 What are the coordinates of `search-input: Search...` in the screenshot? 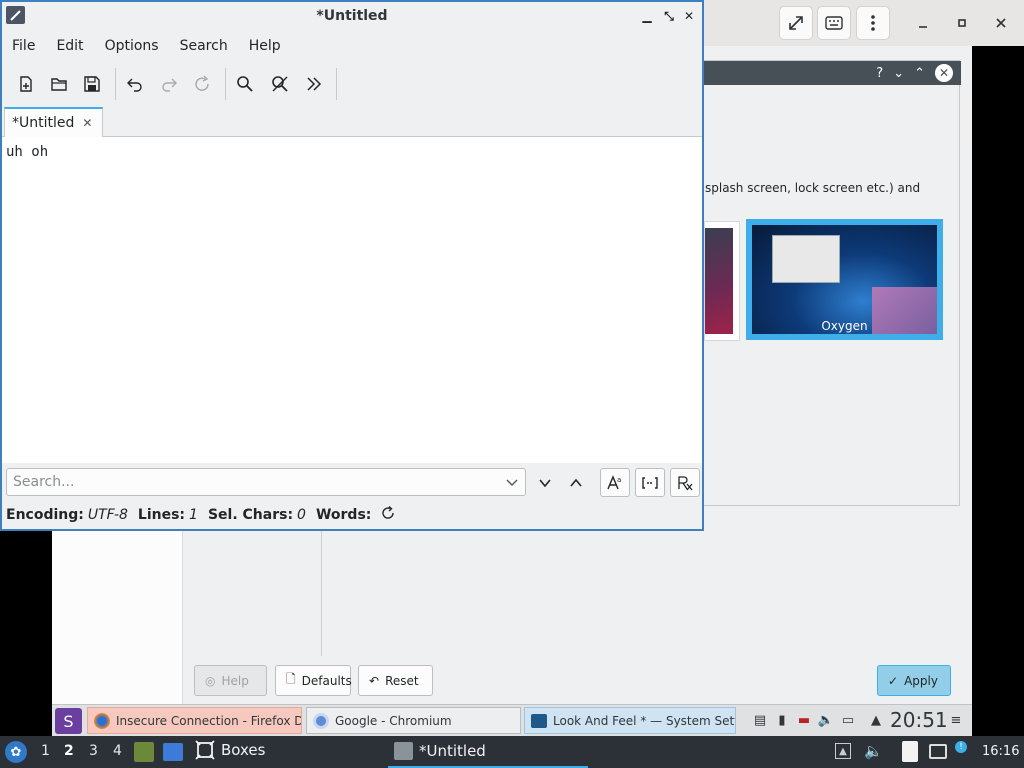 It's located at (266, 482).